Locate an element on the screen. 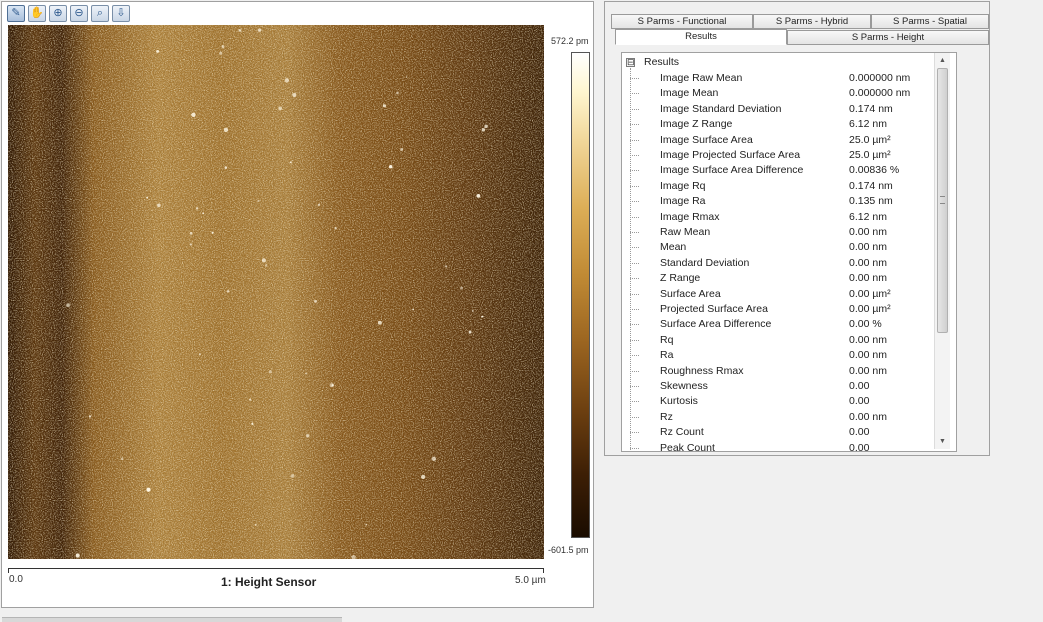 The width and height of the screenshot is (1043, 622). result-row: Standard Deviation 0.00 nm is located at coordinates (790, 263).